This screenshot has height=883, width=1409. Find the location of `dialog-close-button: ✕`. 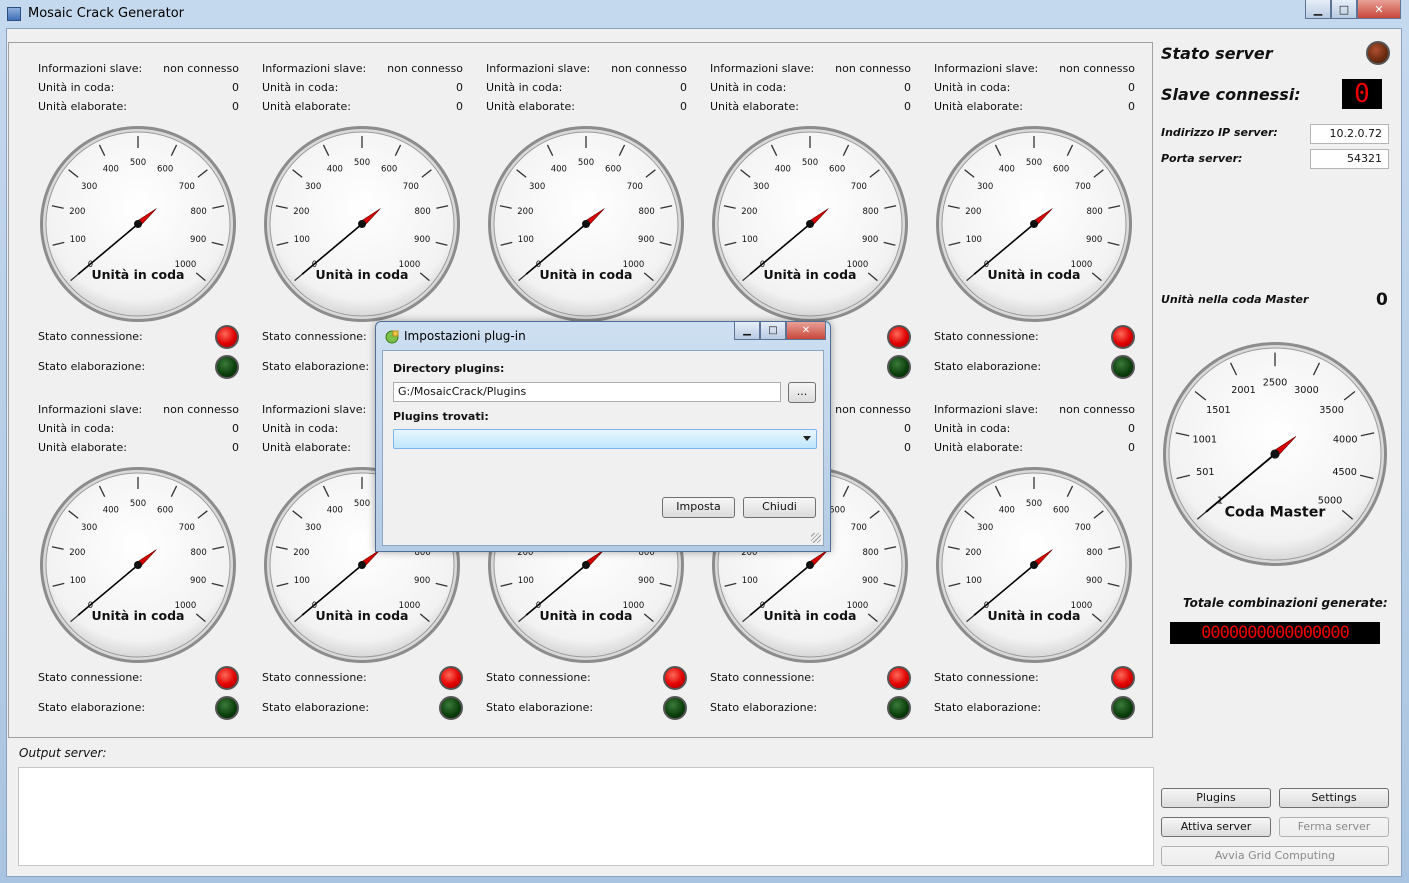

dialog-close-button: ✕ is located at coordinates (806, 331).